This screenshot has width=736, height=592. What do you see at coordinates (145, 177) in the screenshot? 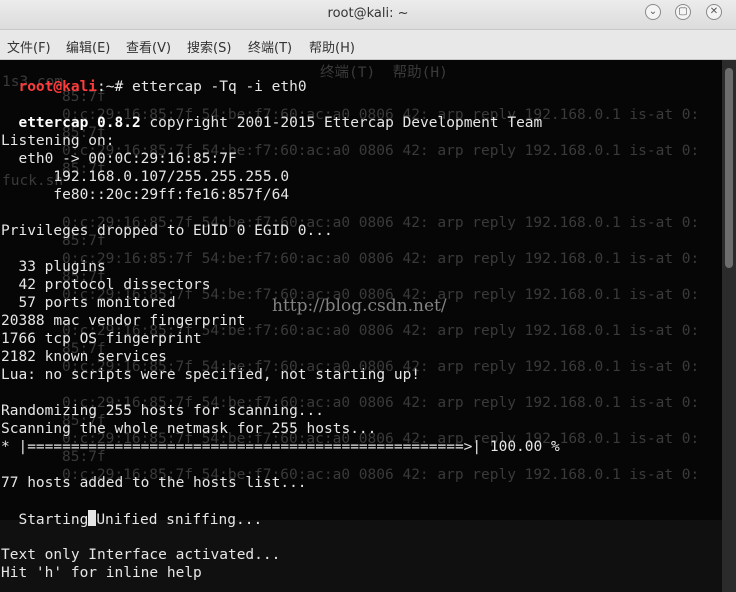
I see `ipv4-line: 192.168.0.107/255.255.255.0` at bounding box center [145, 177].